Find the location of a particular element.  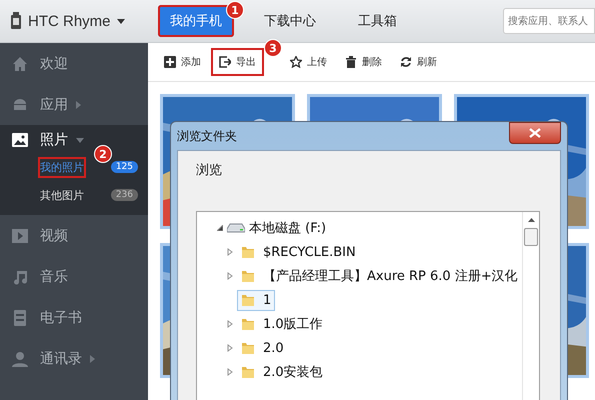

tree-item: 2.0 is located at coordinates (262, 348).